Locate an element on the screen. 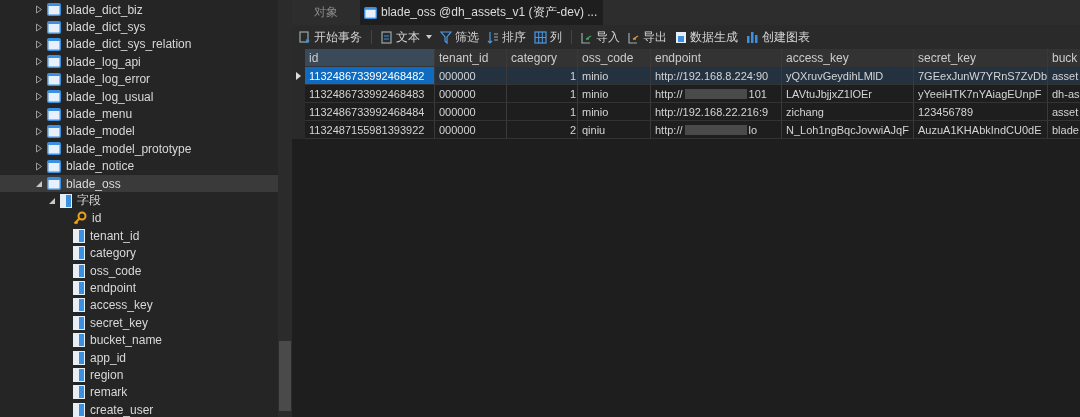 The width and height of the screenshot is (1080, 417). table-cell: yYeeiHTK7nYAiagEUnpF is located at coordinates (980, 93).